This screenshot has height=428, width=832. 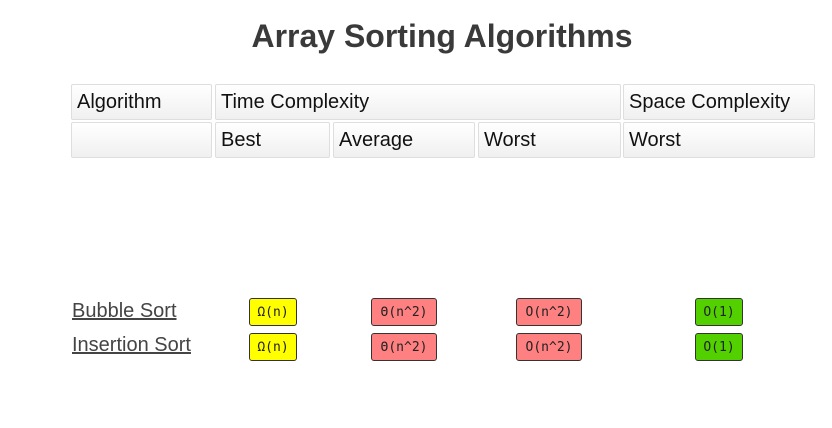 What do you see at coordinates (404, 140) in the screenshot?
I see `header-average: Average` at bounding box center [404, 140].